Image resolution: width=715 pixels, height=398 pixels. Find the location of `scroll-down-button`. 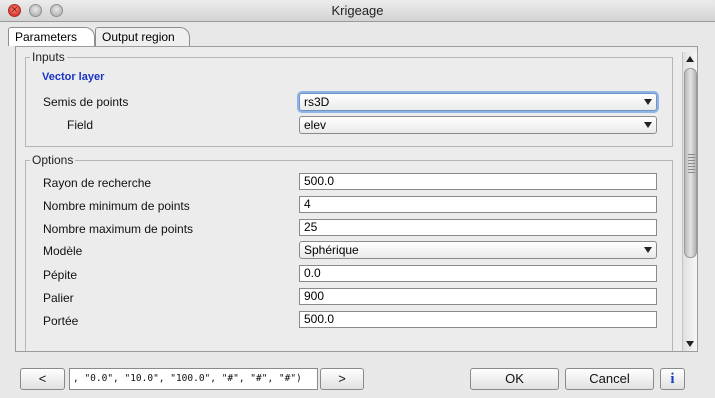

scroll-down-button is located at coordinates (690, 344).